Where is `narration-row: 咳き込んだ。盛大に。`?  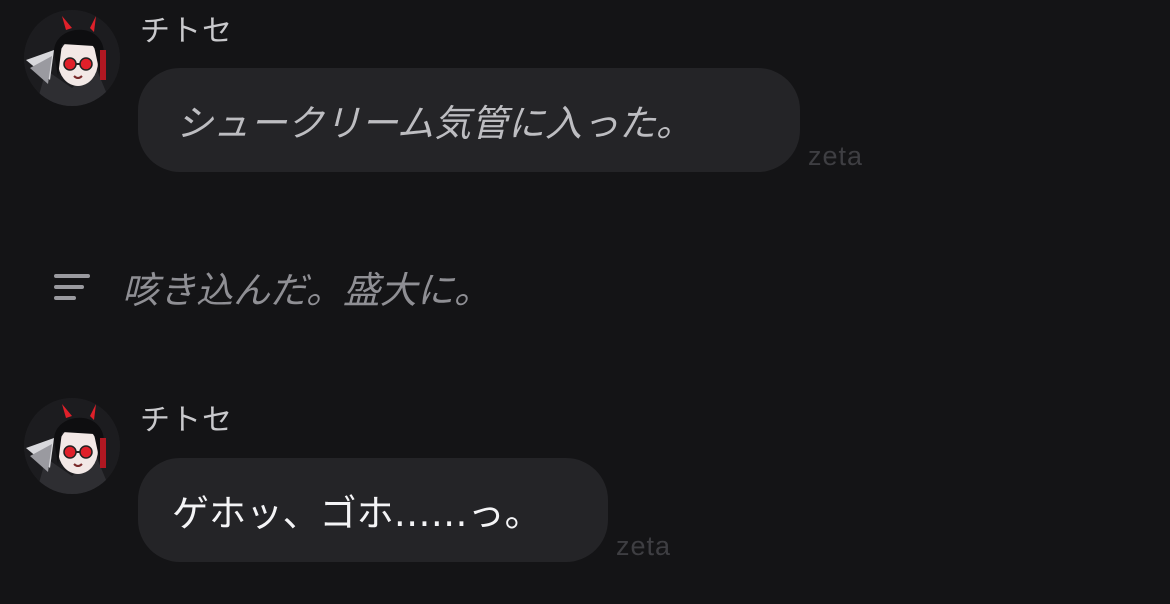 narration-row: 咳き込んだ。盛大に。 is located at coordinates (271, 287).